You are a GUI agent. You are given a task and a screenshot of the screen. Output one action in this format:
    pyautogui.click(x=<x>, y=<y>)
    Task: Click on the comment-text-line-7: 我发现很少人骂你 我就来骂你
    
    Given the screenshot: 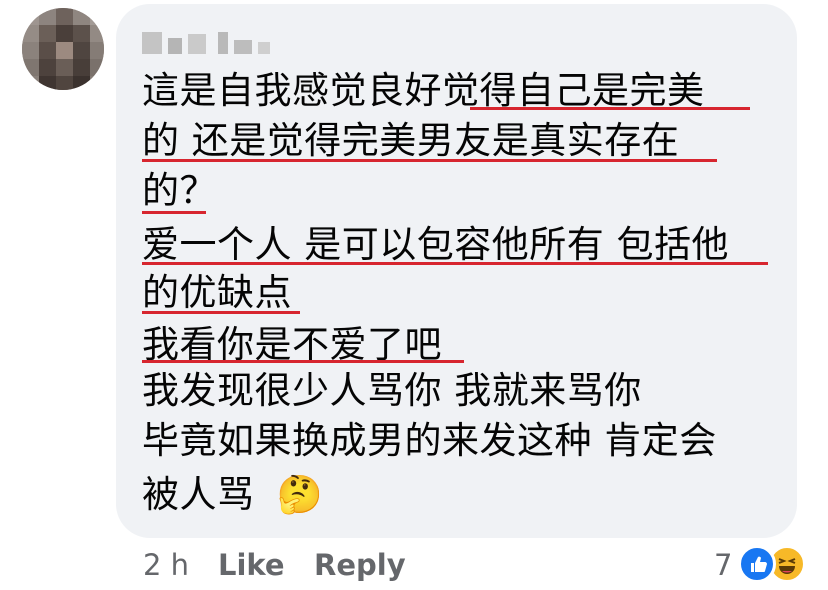 What is the action you would take?
    pyautogui.click(x=392, y=390)
    